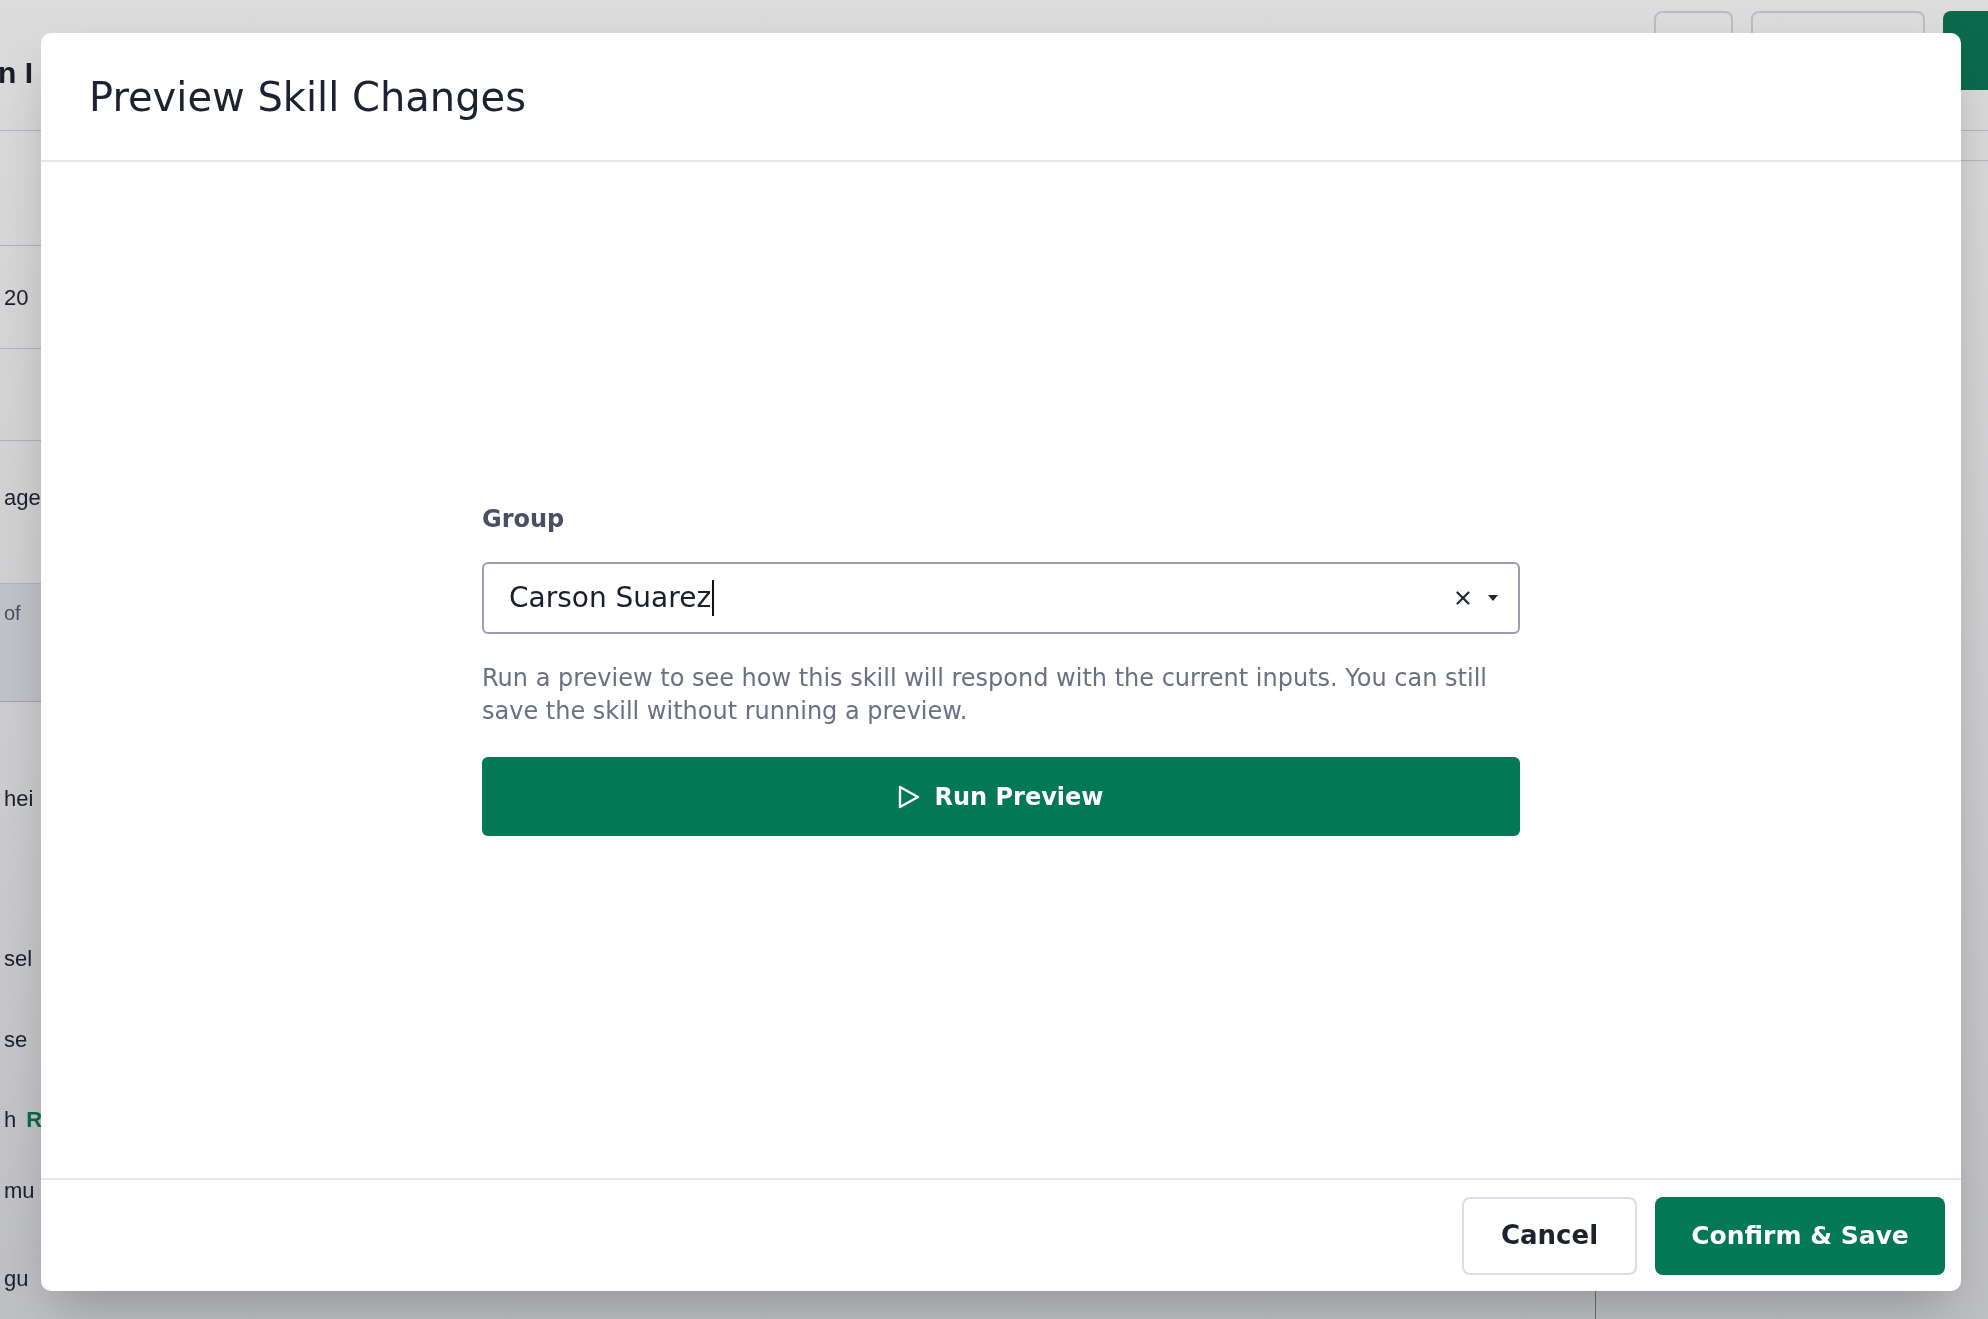 This screenshot has height=1319, width=1988. Describe the element at coordinates (19, 1190) in the screenshot. I see `background-text: mu` at that location.